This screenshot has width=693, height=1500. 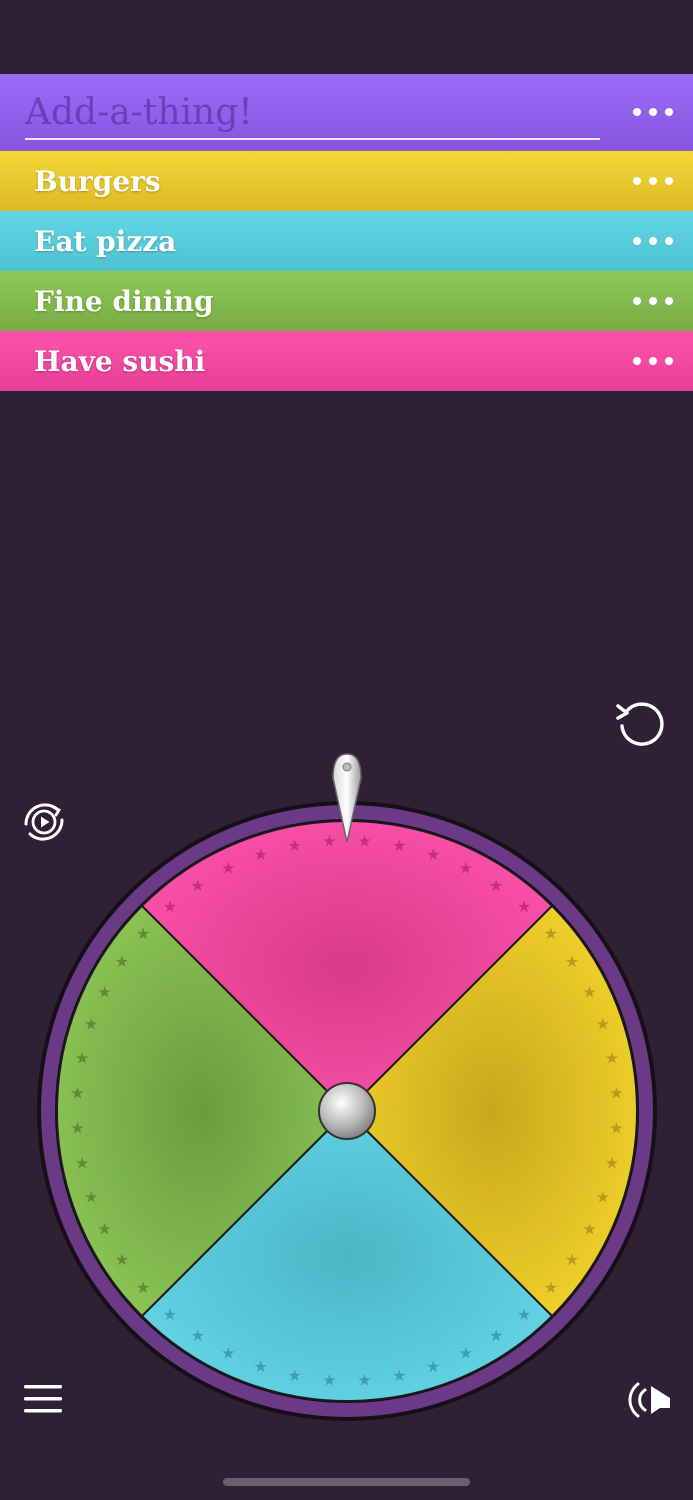 What do you see at coordinates (649, 1400) in the screenshot?
I see `sound-icon` at bounding box center [649, 1400].